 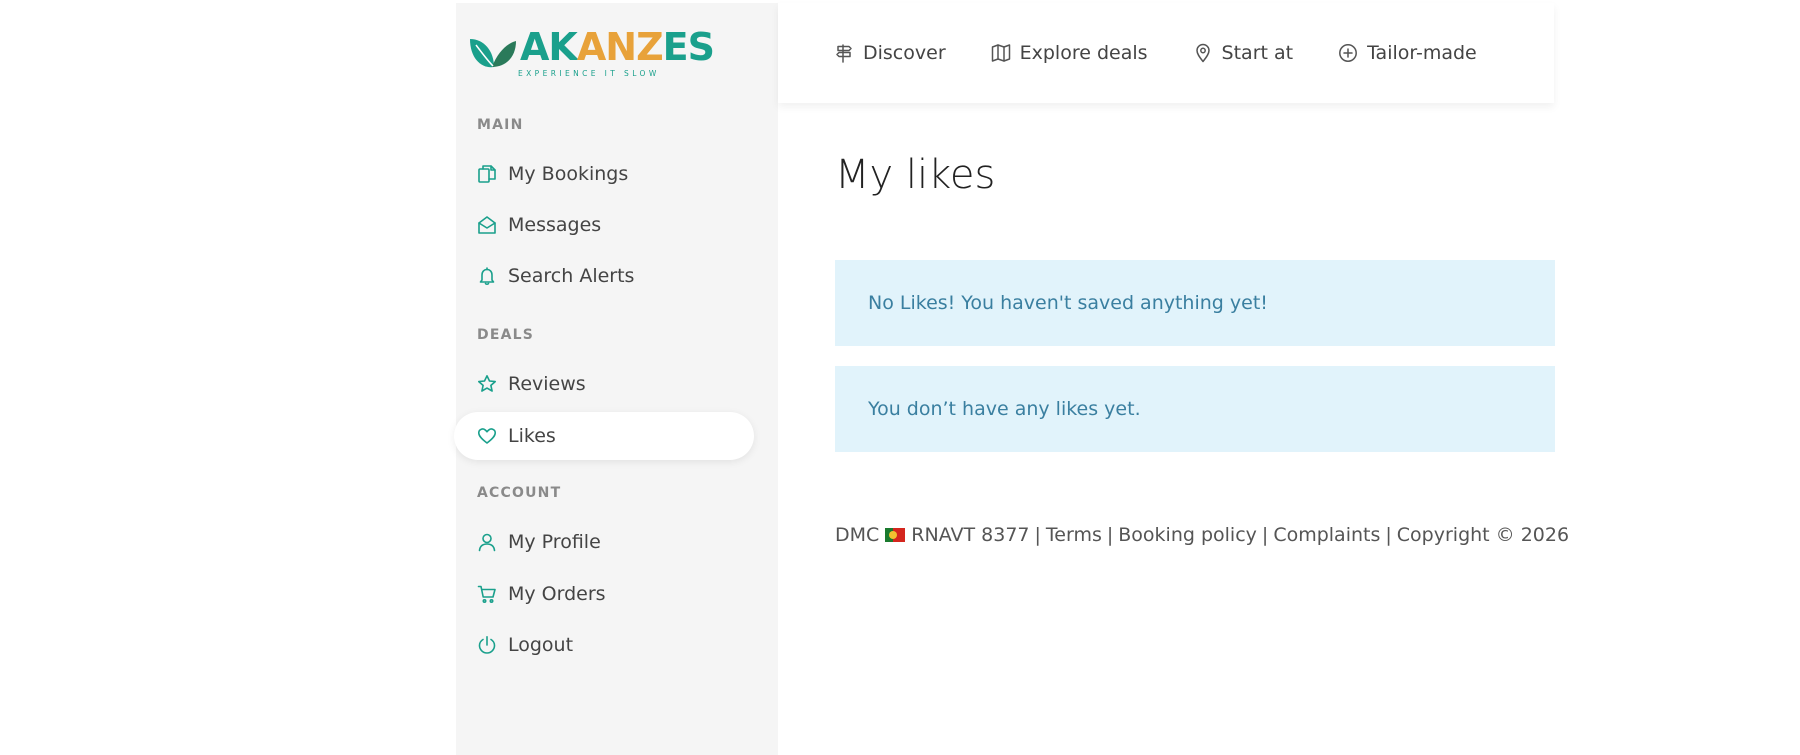 What do you see at coordinates (555, 225) in the screenshot?
I see `sidebar-item-label: Messages` at bounding box center [555, 225].